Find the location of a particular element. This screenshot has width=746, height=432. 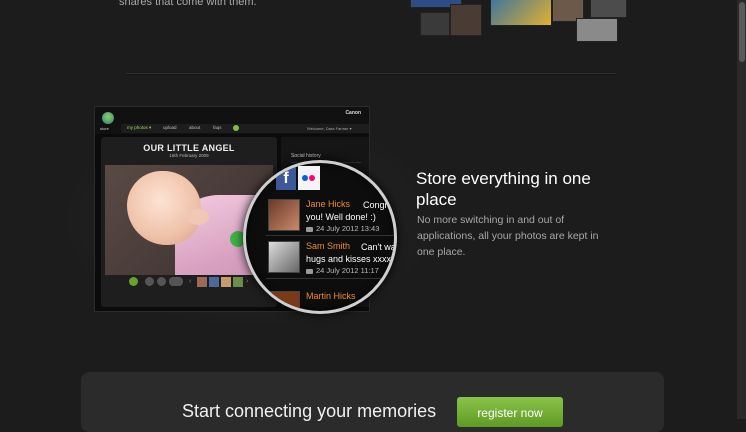

facebook-icon: f is located at coordinates (286, 178).